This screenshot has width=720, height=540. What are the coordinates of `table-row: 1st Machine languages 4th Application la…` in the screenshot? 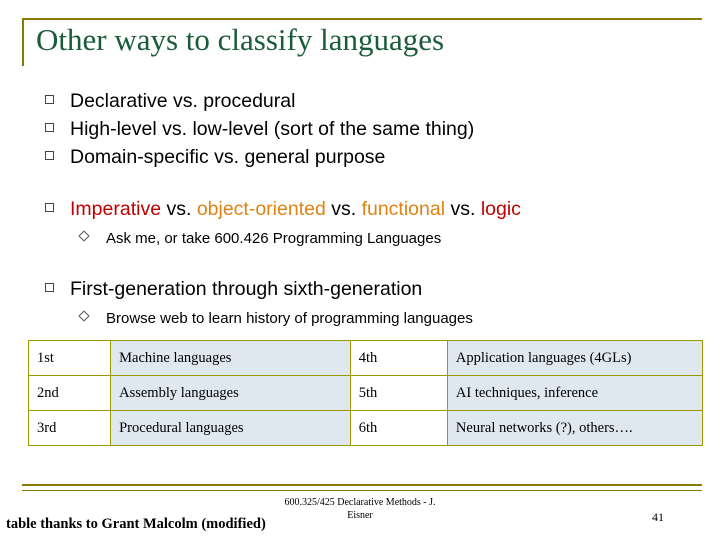 It's located at (365, 358).